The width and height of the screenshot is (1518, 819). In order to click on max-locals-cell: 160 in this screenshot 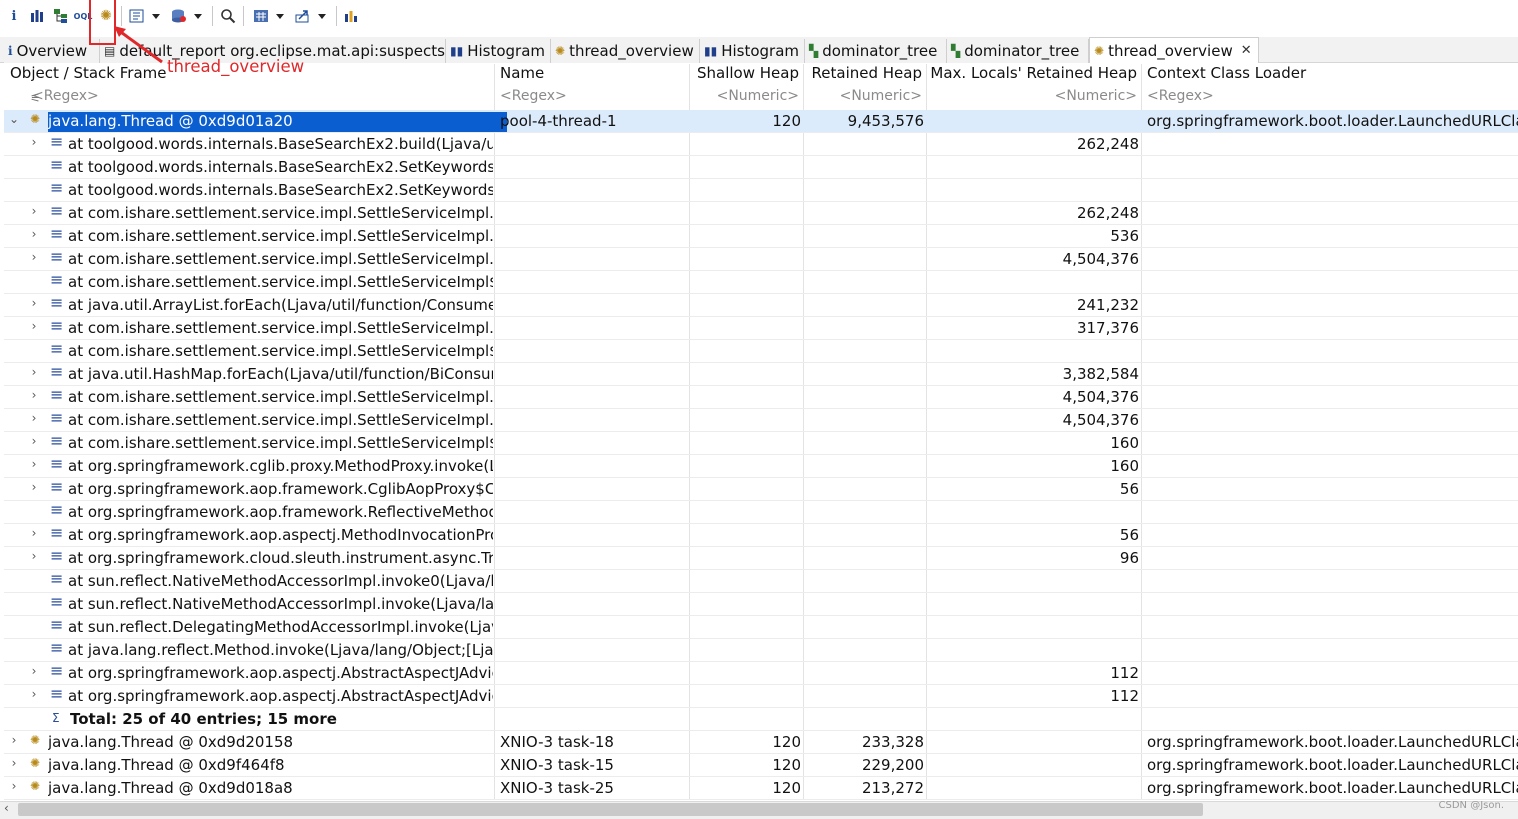, I will do `click(1124, 466)`.